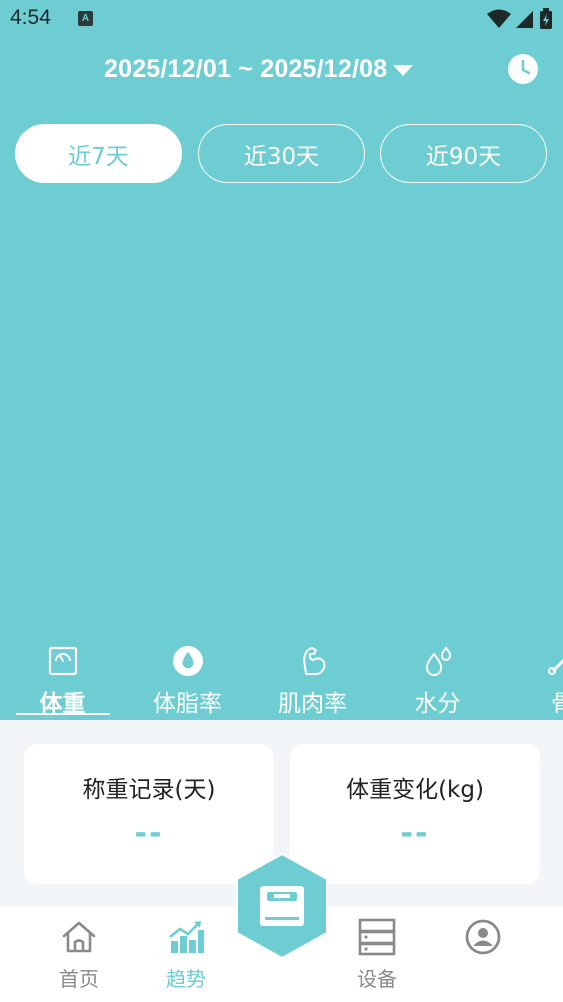 The height and width of the screenshot is (1002, 563). Describe the element at coordinates (531, 680) in the screenshot. I see `tab-bone: 骨` at that location.